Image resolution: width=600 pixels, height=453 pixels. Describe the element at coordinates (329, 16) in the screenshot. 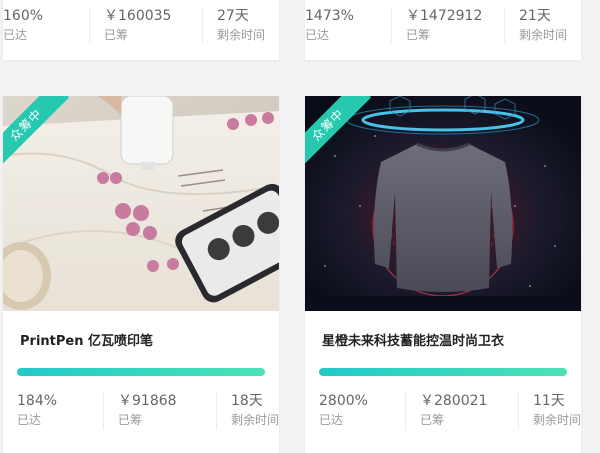

I see `percent-value: 1473%` at that location.